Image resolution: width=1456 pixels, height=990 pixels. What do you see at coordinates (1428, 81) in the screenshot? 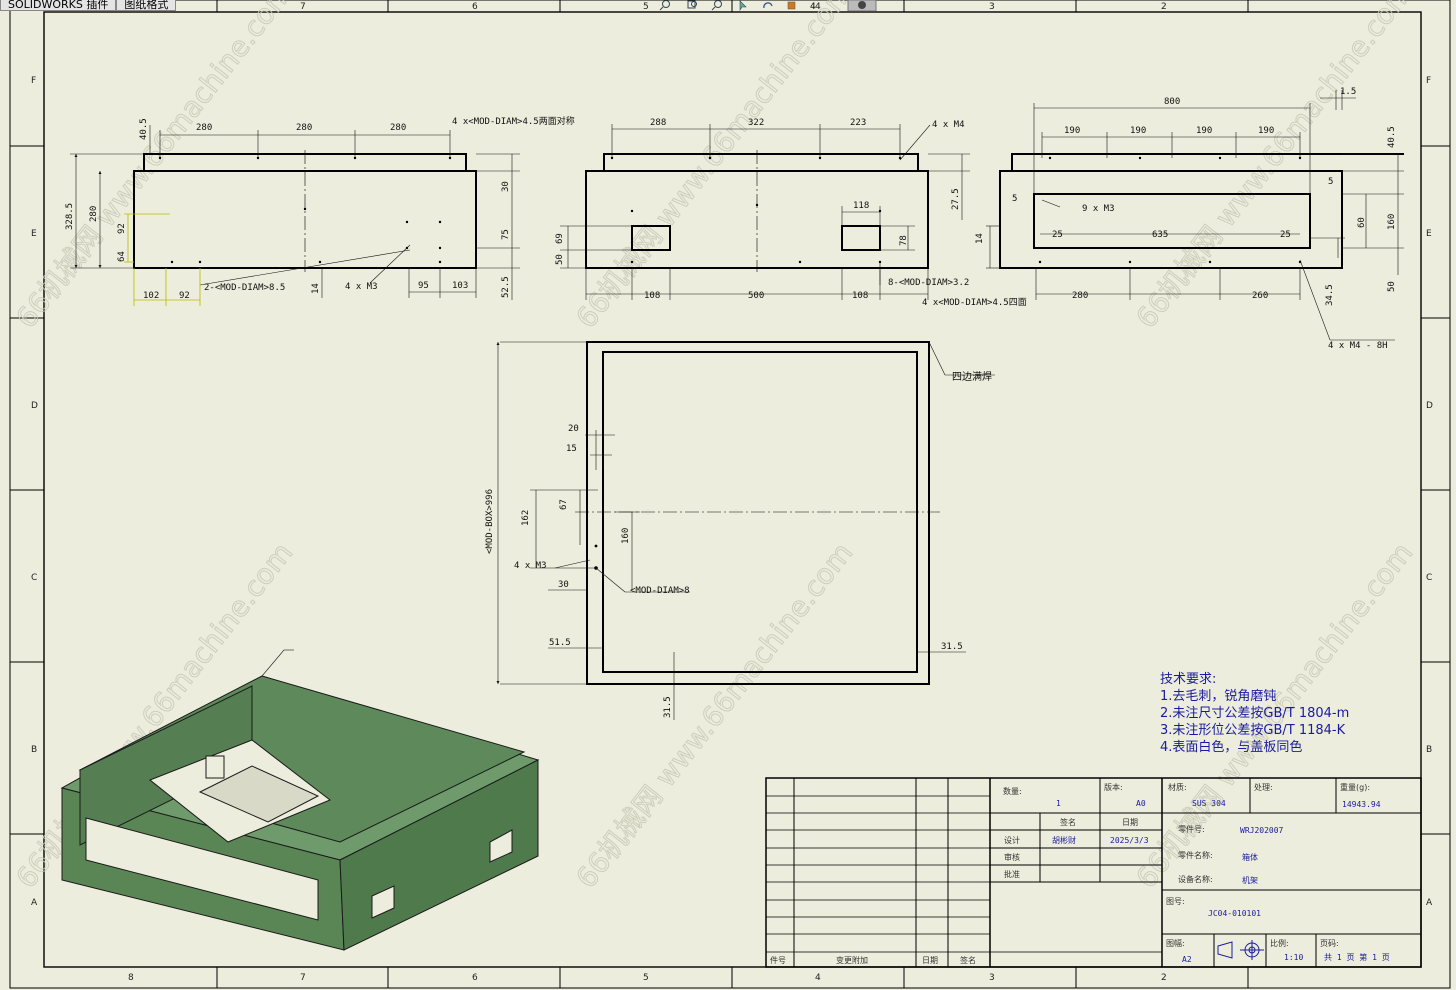
I see `zone-right: F` at bounding box center [1428, 81].